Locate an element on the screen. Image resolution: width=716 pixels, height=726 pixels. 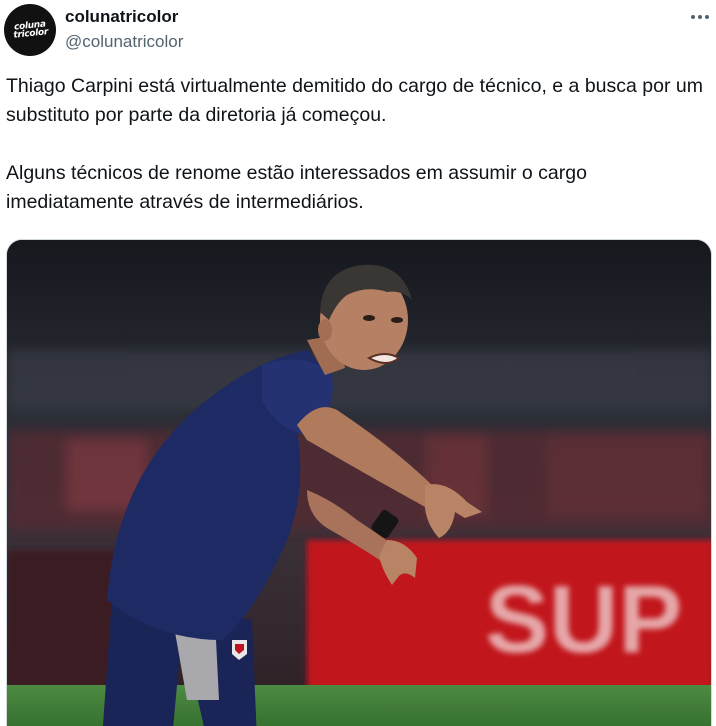
avatar-logo-text: coluna tricolor is located at coordinates (30, 30).